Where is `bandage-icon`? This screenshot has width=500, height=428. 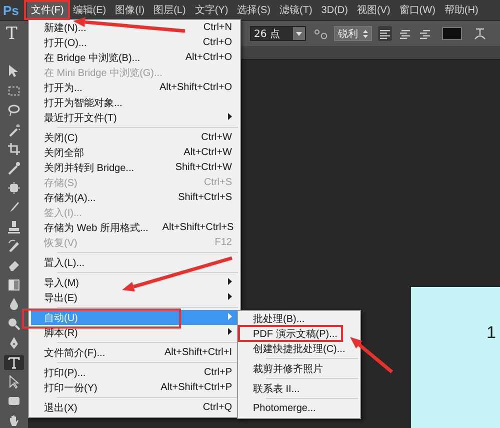 bandage-icon is located at coordinates (14, 187).